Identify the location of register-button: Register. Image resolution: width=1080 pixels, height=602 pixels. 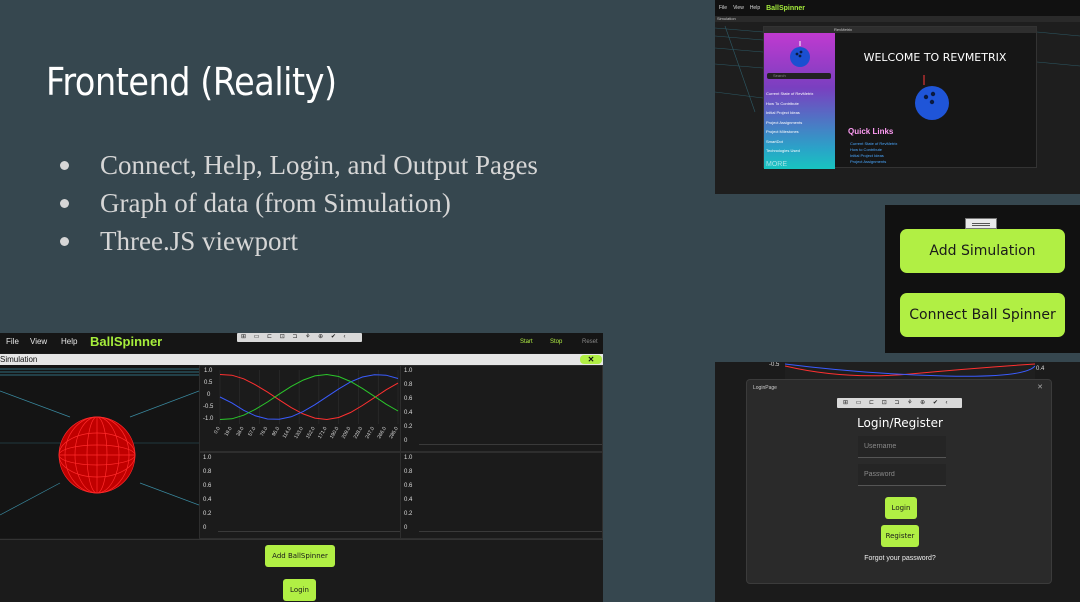
(900, 536).